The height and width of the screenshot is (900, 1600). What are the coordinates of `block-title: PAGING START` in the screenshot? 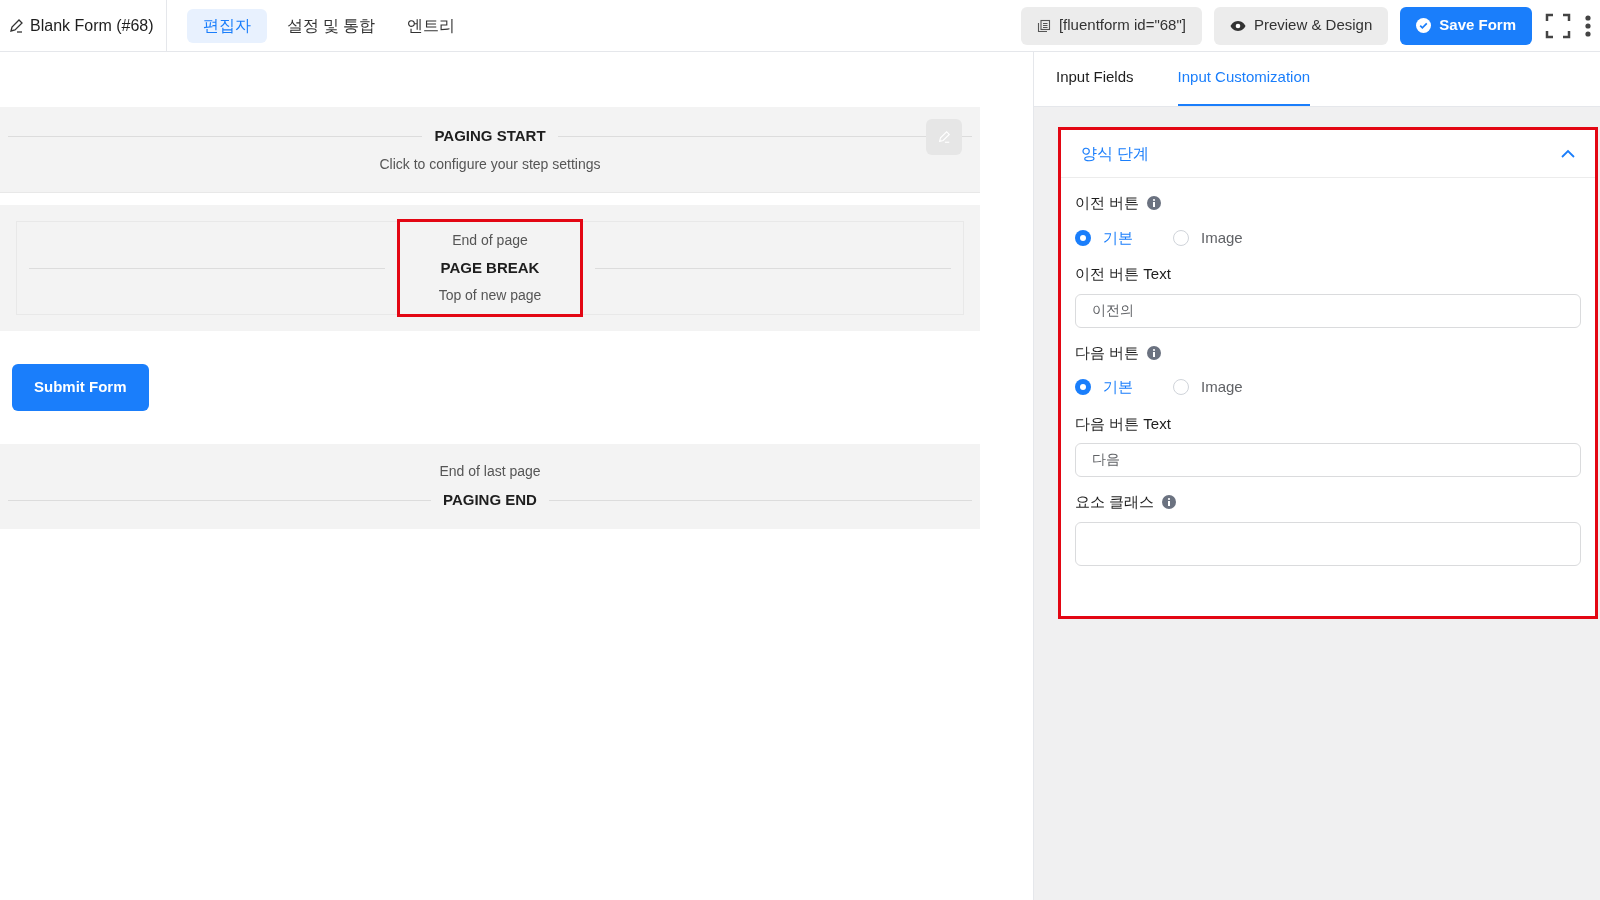 It's located at (490, 135).